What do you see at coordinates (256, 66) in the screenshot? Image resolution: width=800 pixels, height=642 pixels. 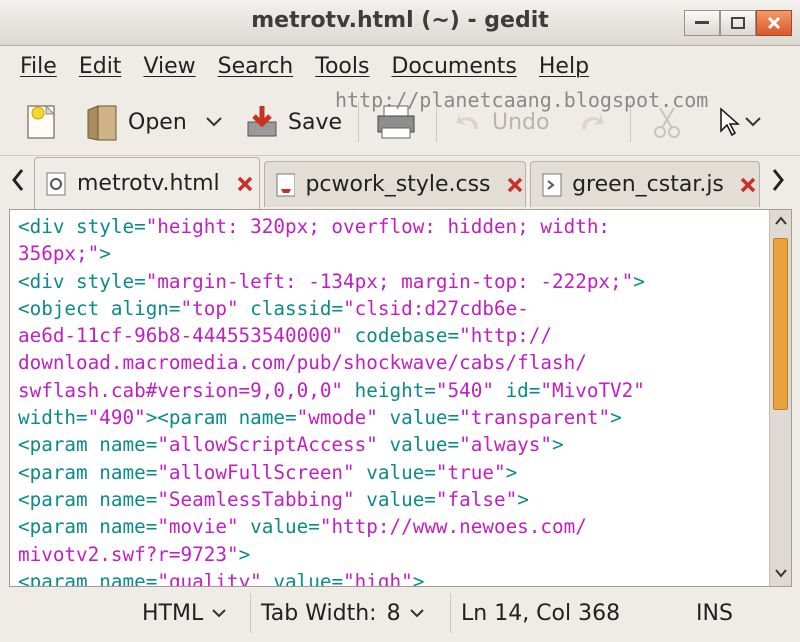 I see `menu-search: Search` at bounding box center [256, 66].